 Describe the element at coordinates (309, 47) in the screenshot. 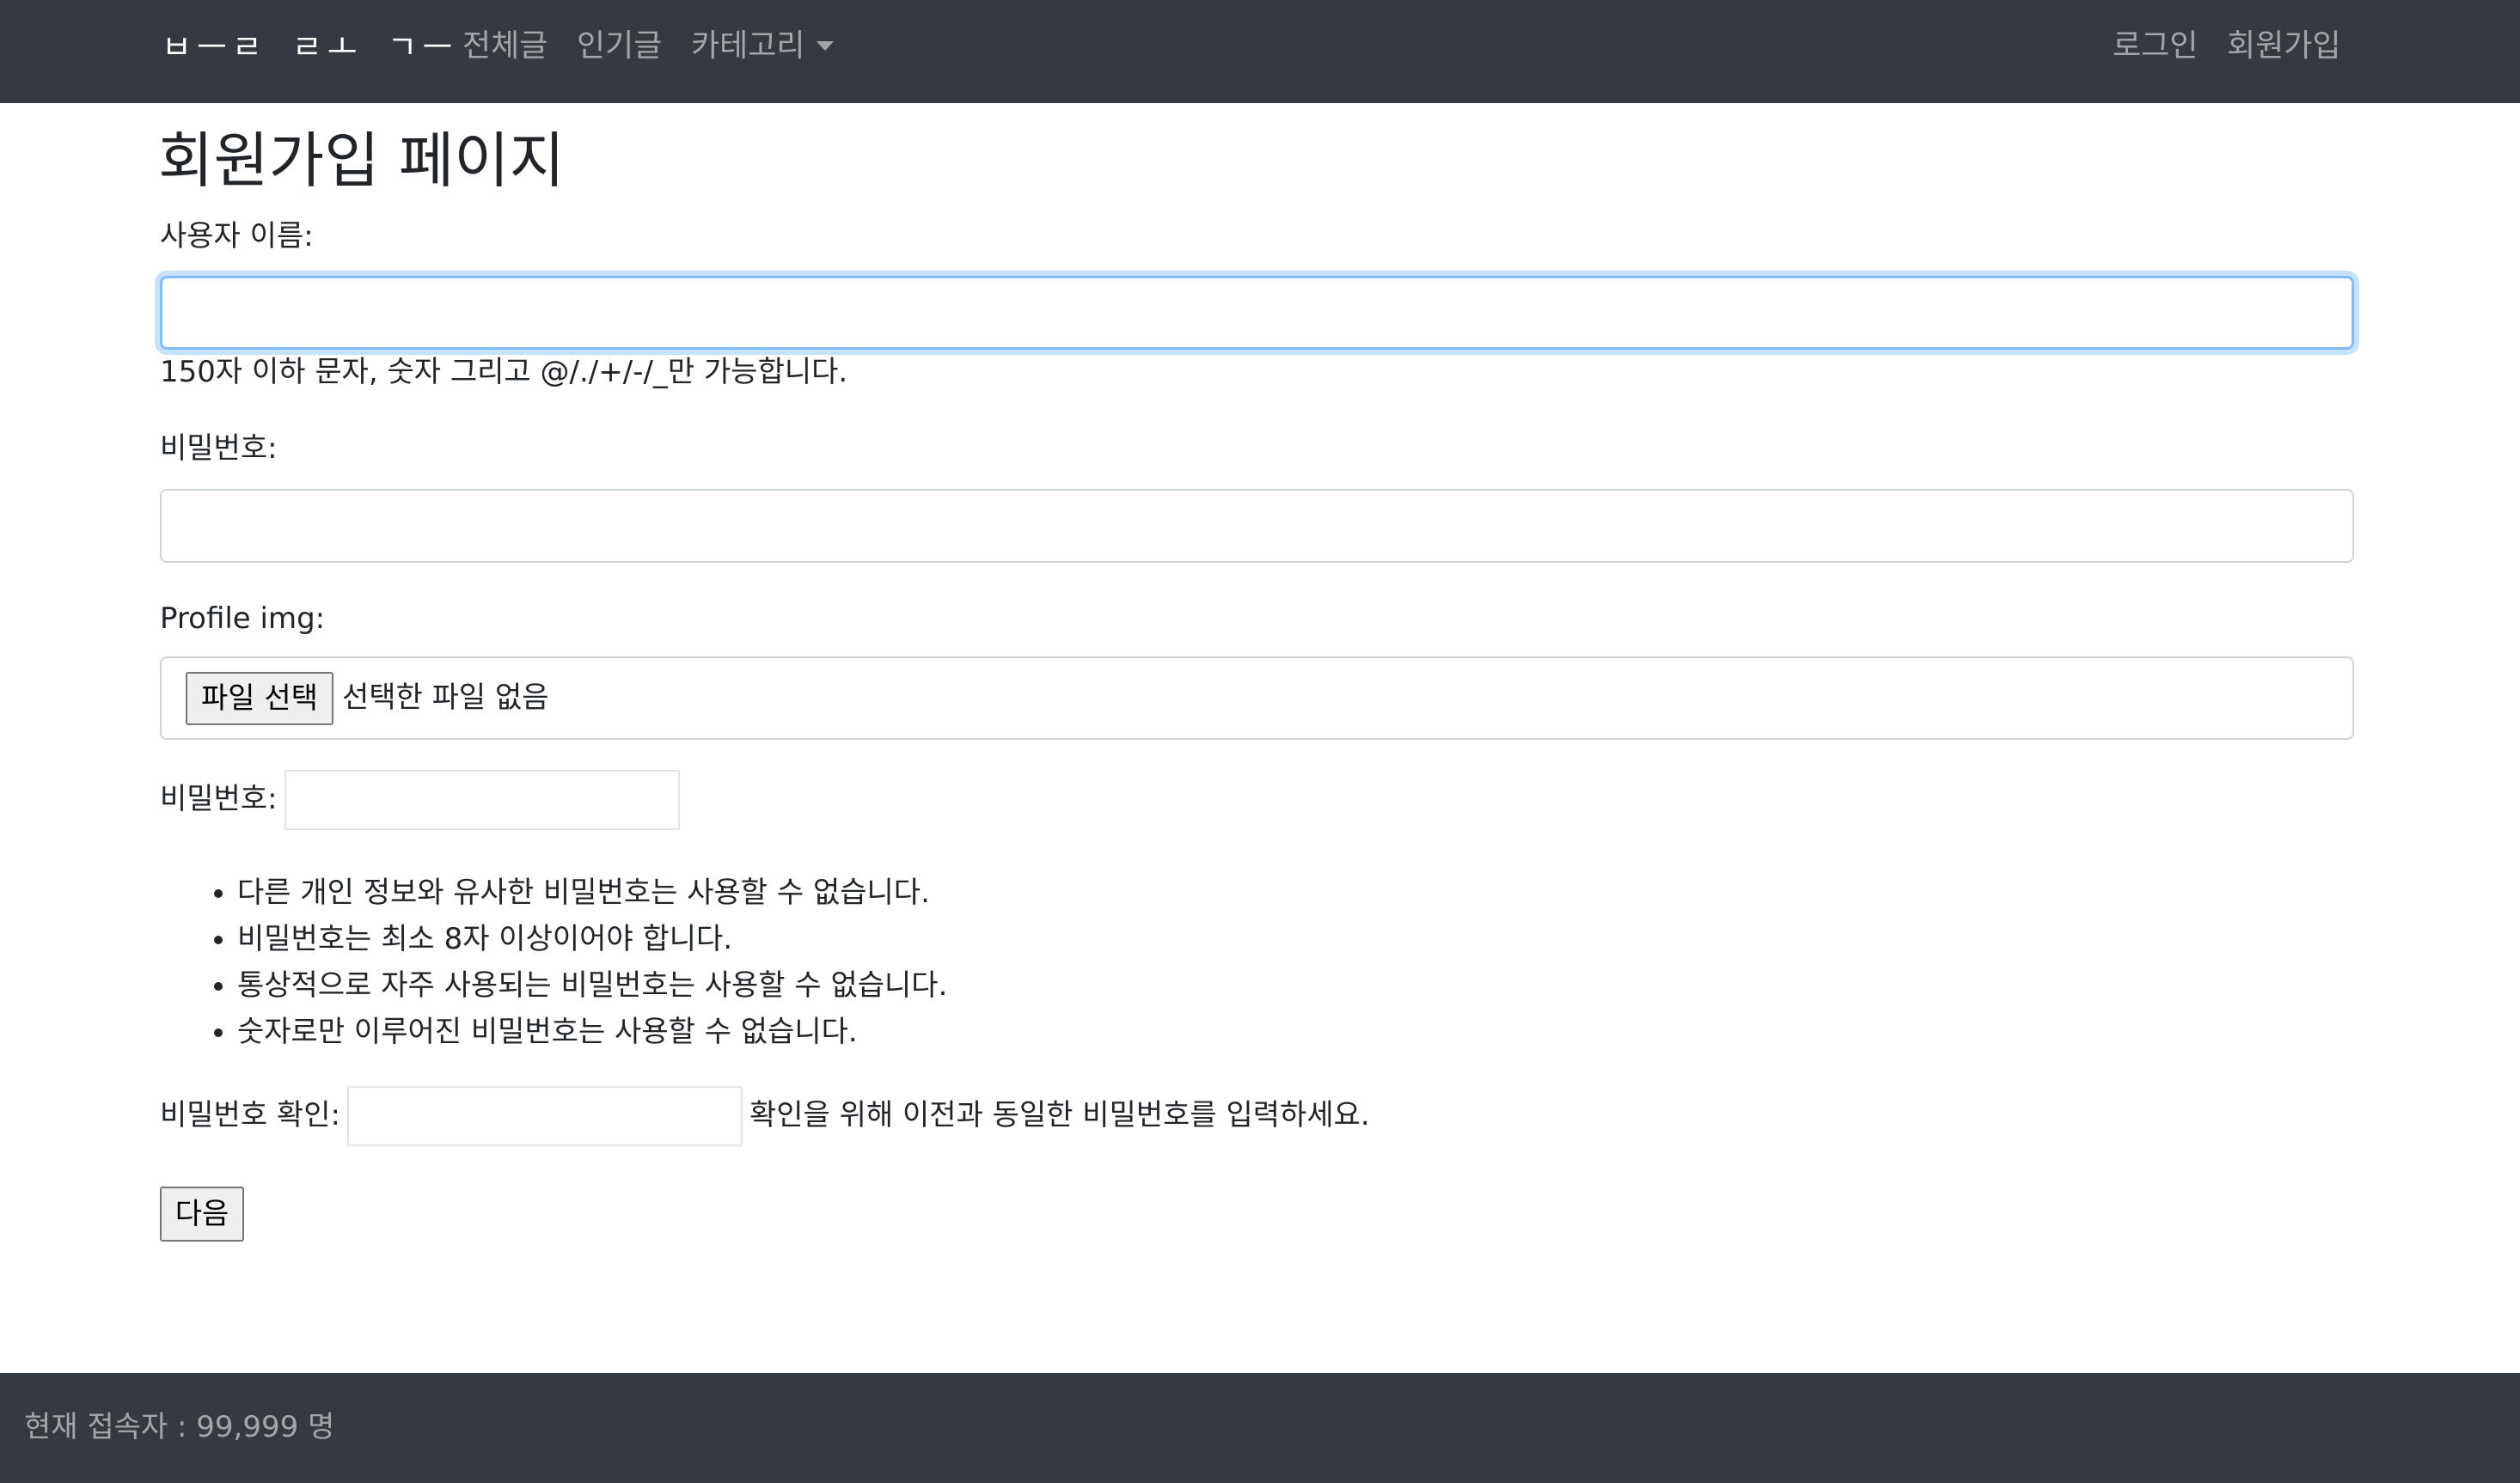

I see `brand-logo: ㅂㅡㄹ ㄹㅗ ㄱㅡ` at that location.